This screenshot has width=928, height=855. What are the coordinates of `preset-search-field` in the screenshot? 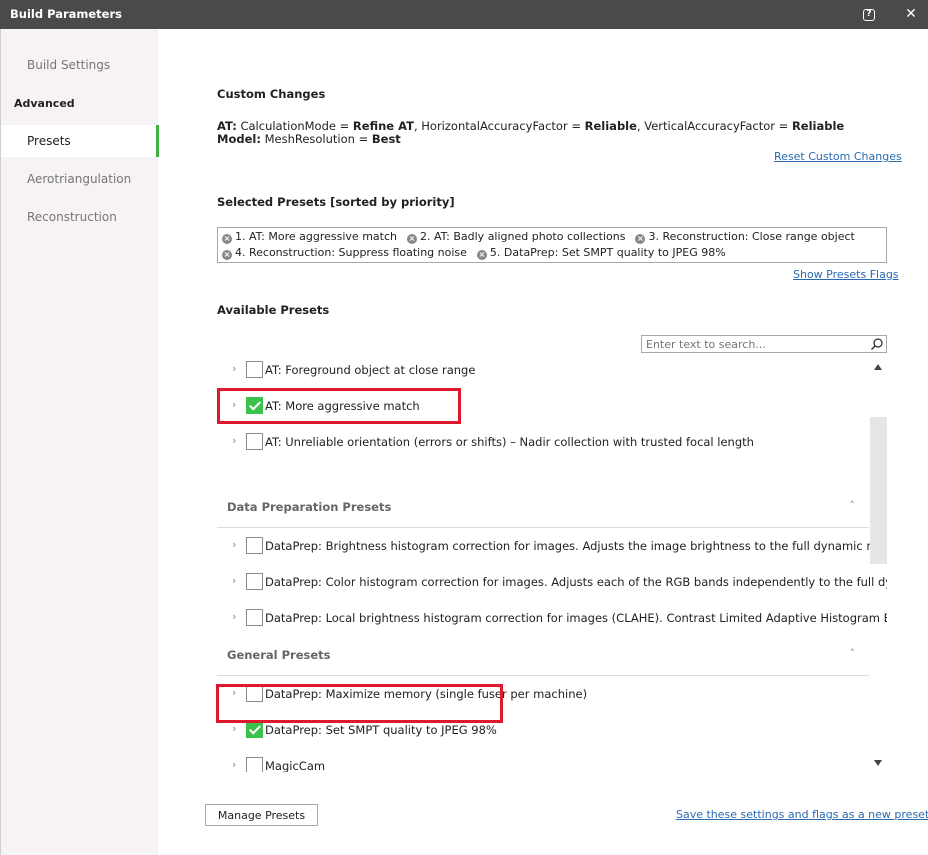 It's located at (764, 344).